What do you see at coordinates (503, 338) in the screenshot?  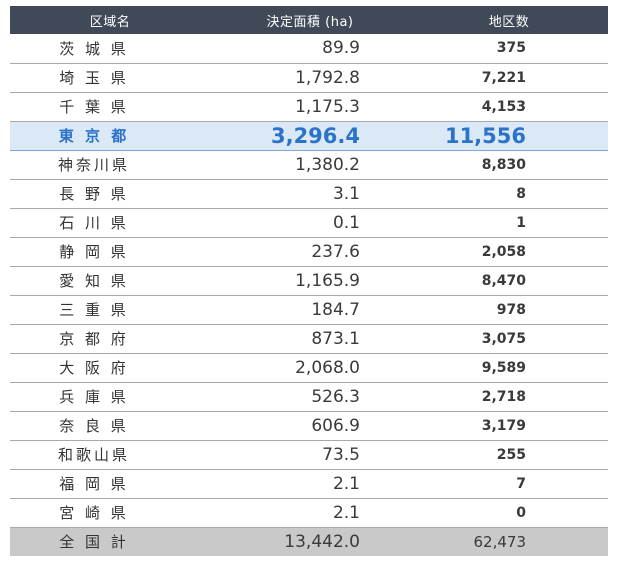 I see `district-count: 3,075` at bounding box center [503, 338].